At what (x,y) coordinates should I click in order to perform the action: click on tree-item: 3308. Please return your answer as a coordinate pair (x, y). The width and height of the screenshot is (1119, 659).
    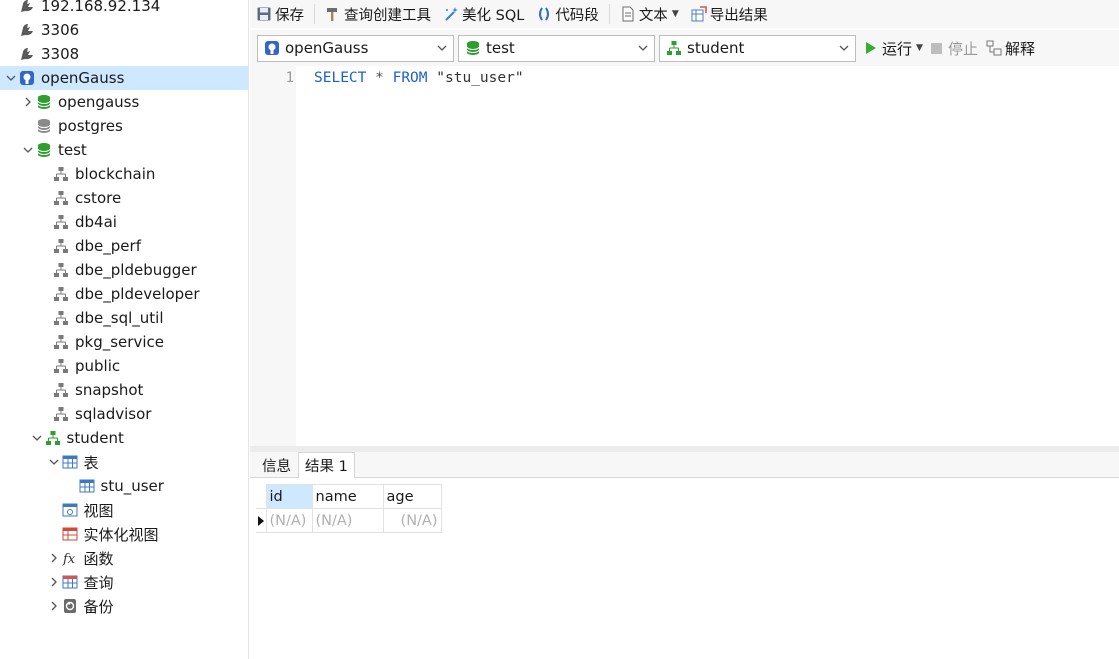
    Looking at the image, I should click on (124, 54).